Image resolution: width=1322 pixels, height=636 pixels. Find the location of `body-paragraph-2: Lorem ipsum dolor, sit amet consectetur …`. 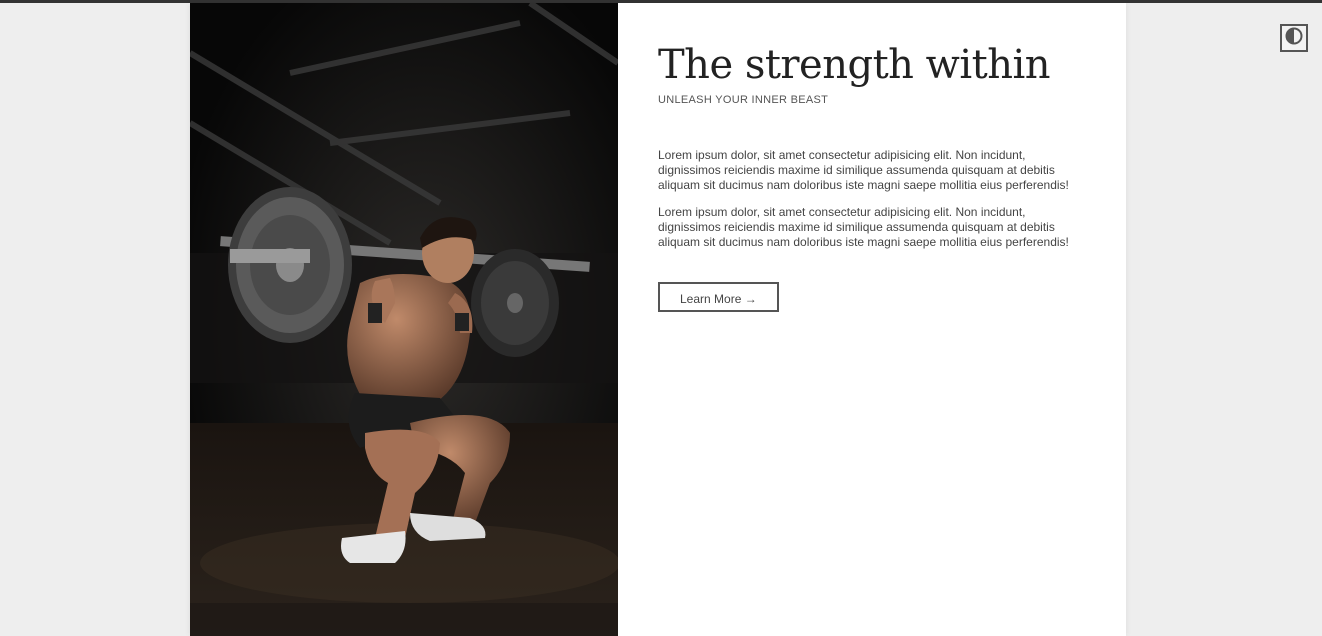

body-paragraph-2: Lorem ipsum dolor, sit amet consectetur … is located at coordinates (863, 227).